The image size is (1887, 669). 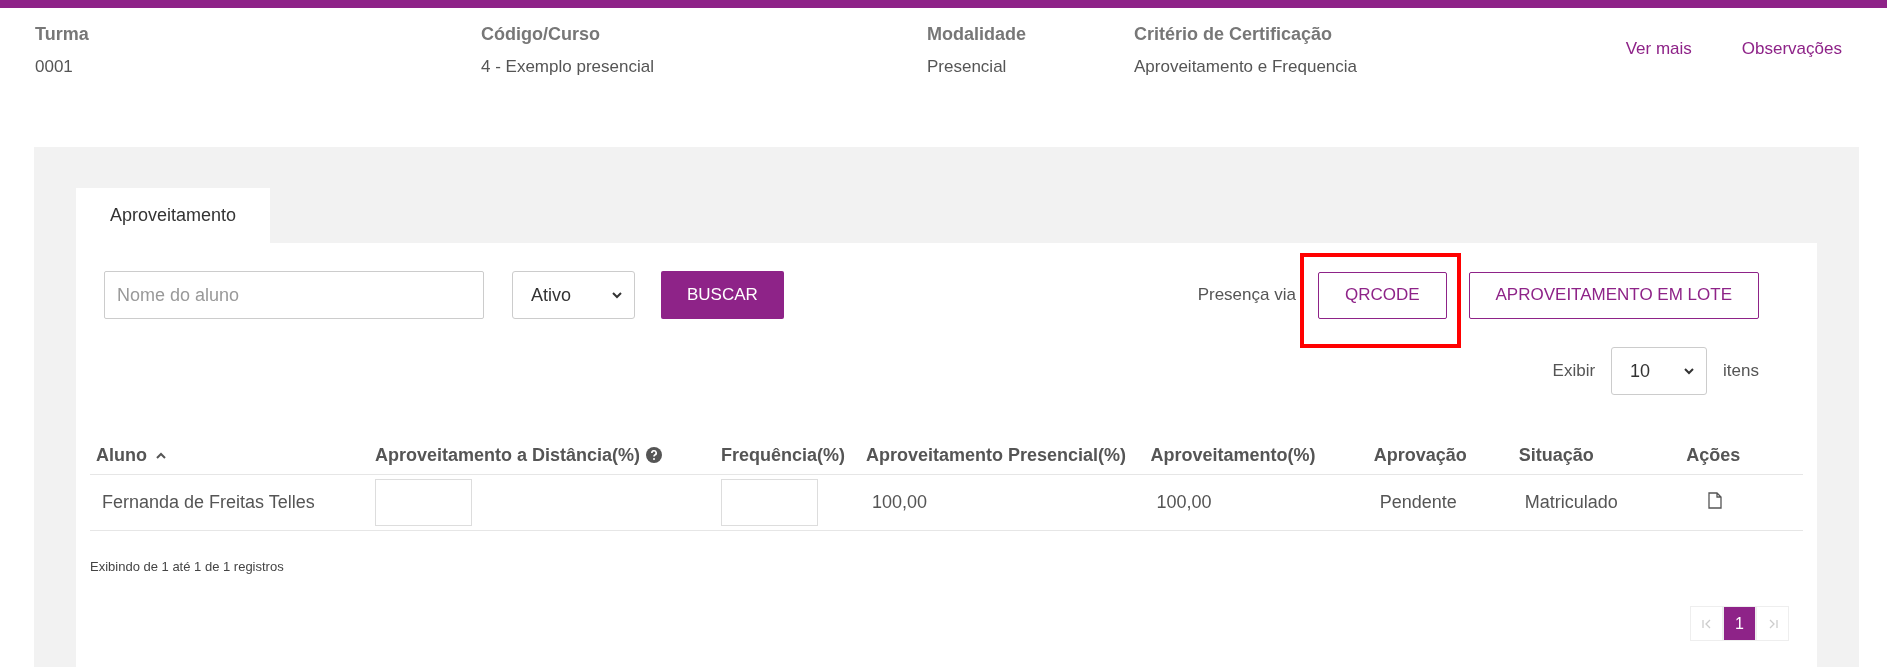 I want to click on sort-up-icon, so click(x=161, y=456).